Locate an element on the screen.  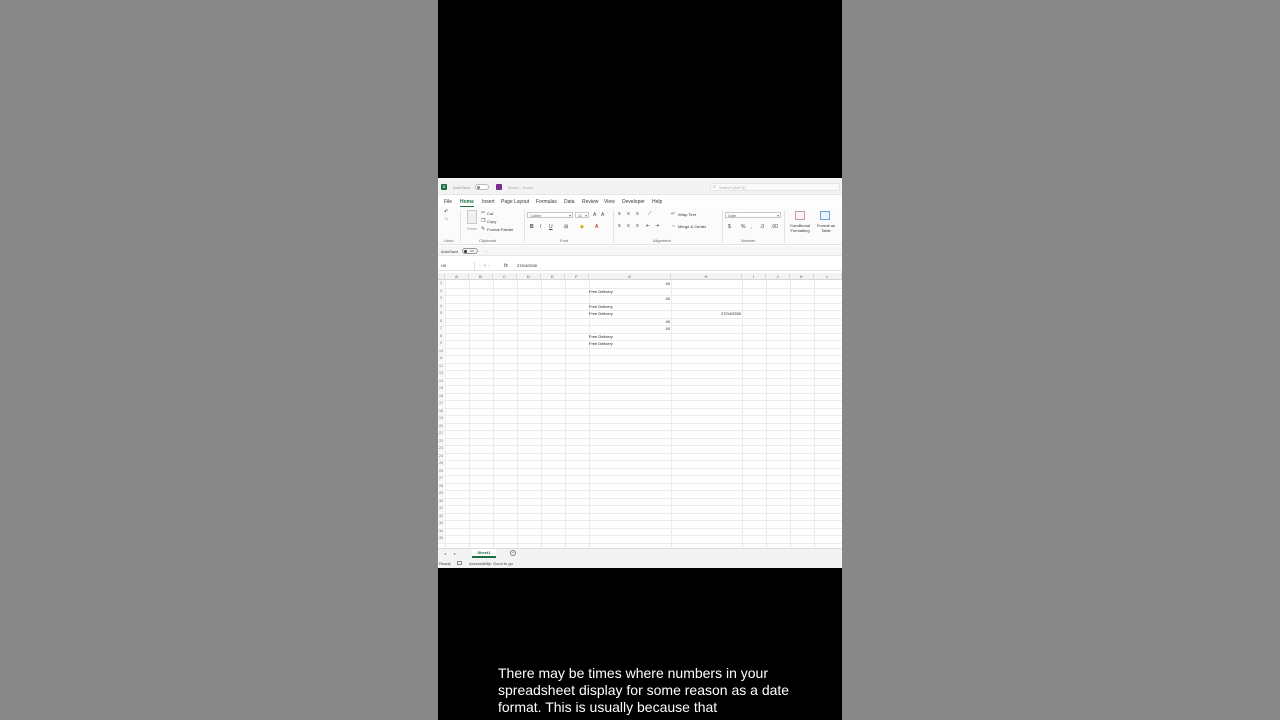
row-header: 24 is located at coordinates (441, 456).